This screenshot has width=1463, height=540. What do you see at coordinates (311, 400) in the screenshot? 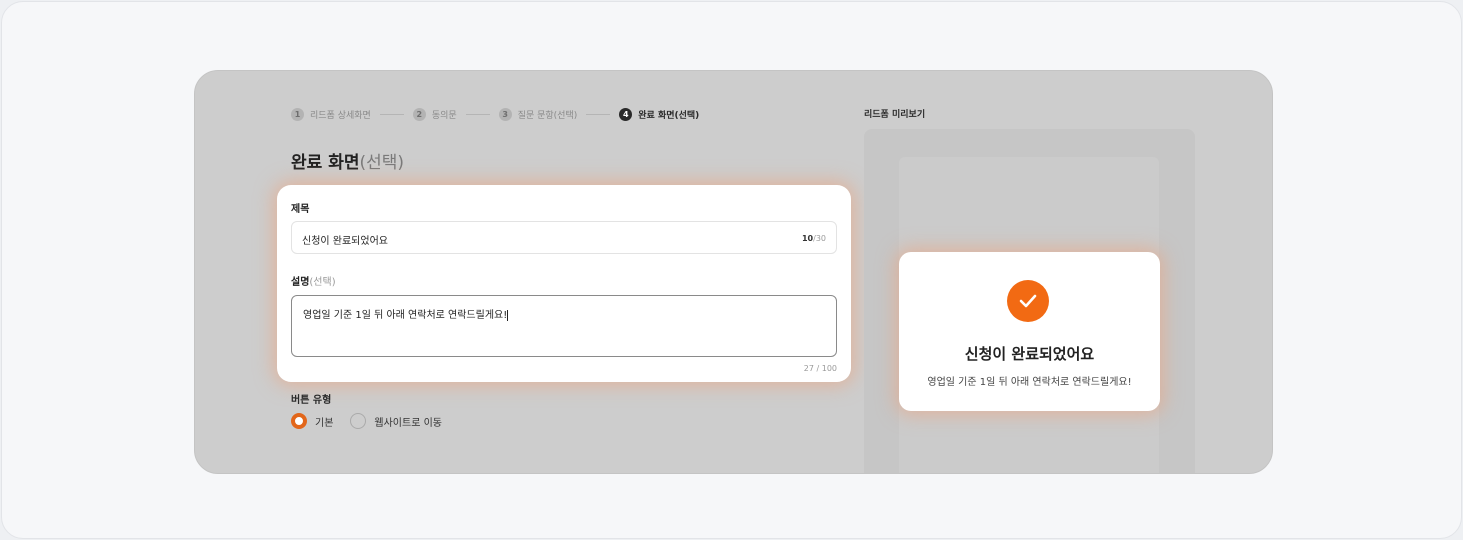
I see `button-type-label: 버튼 유형` at bounding box center [311, 400].